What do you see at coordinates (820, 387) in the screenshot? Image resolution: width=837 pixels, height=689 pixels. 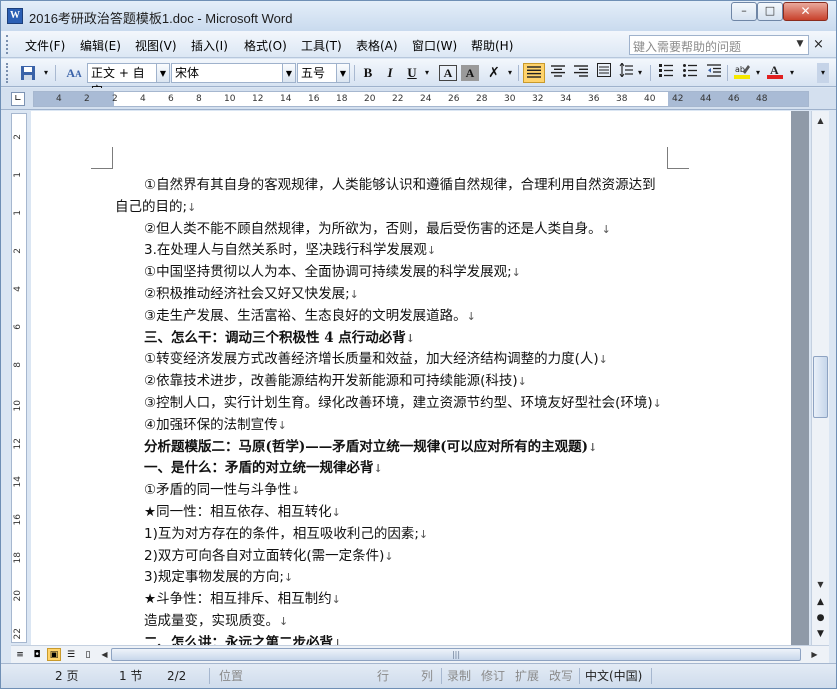 I see `vertical-scroll-thumb` at bounding box center [820, 387].